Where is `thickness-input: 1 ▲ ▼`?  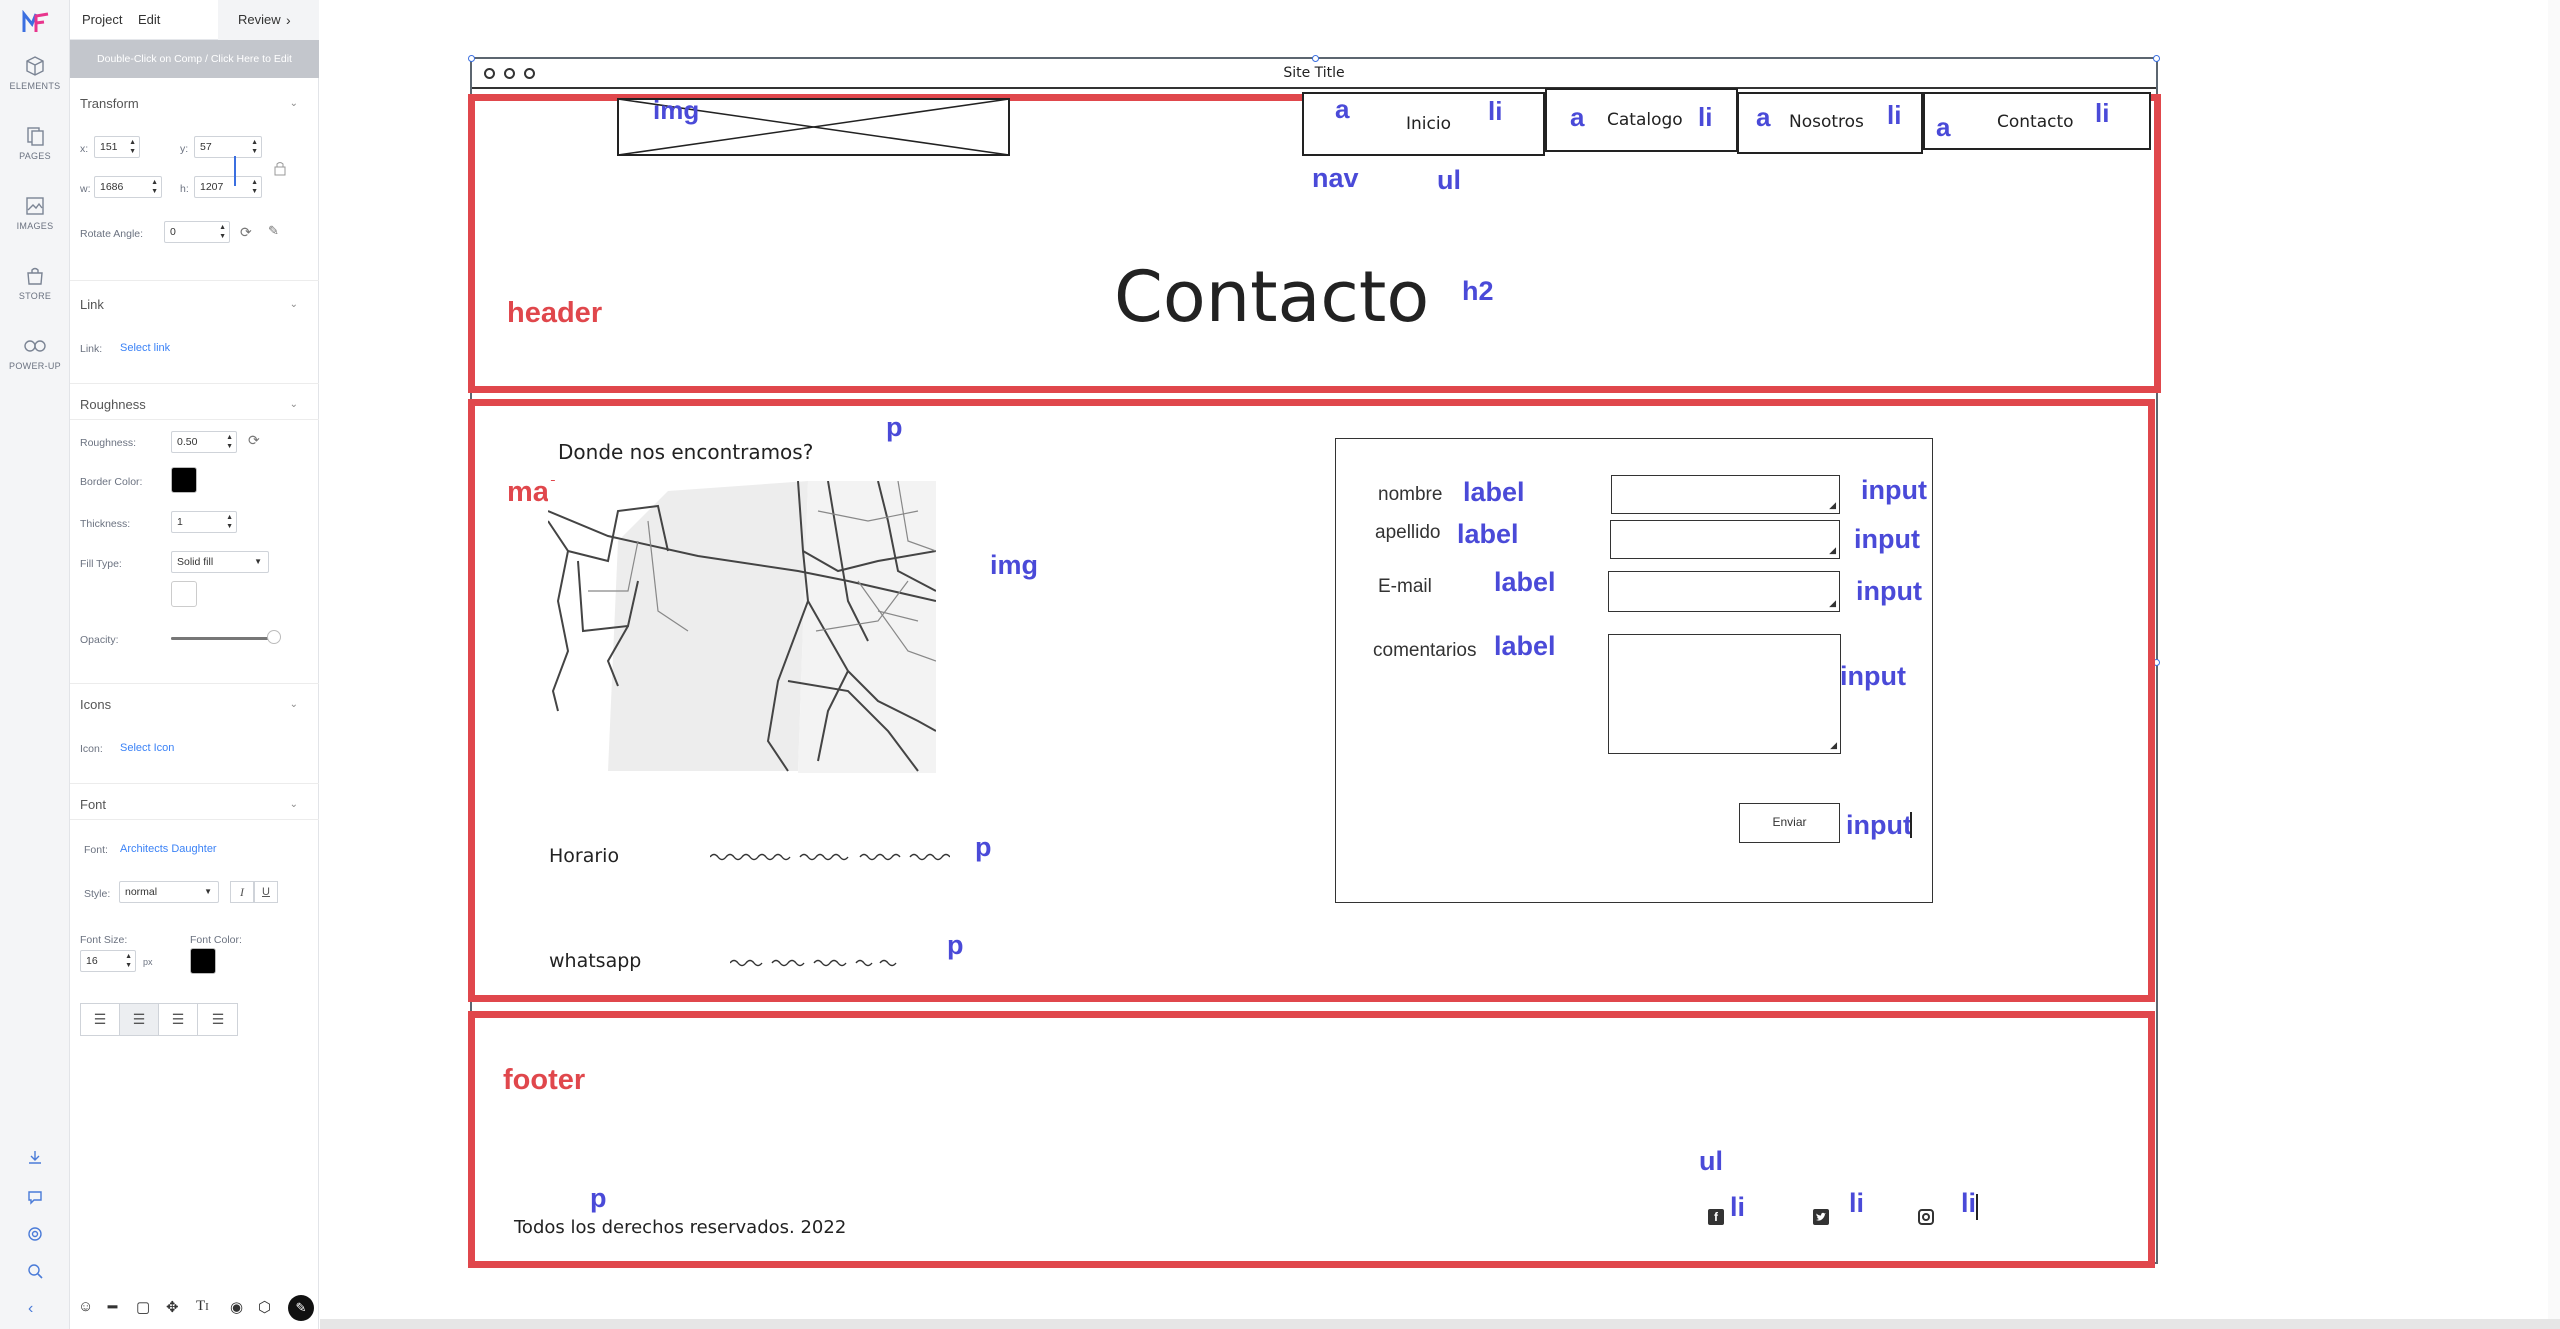
thickness-input: 1 ▲ ▼ is located at coordinates (204, 522).